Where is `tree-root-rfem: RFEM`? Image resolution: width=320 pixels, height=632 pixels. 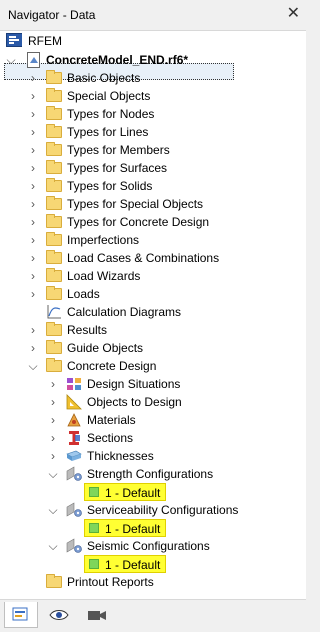
tree-root-rfem: RFEM is located at coordinates (120, 41).